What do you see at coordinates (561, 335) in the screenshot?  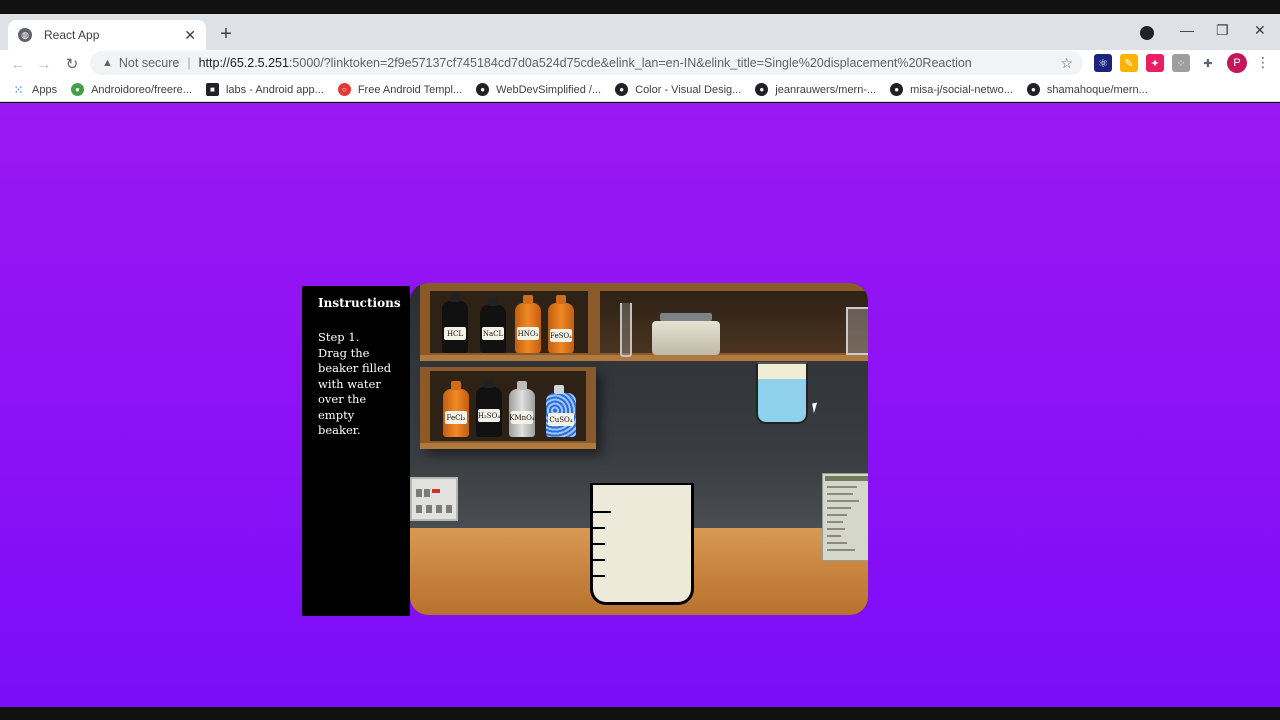 I see `bottle-label: FeSO₄` at bounding box center [561, 335].